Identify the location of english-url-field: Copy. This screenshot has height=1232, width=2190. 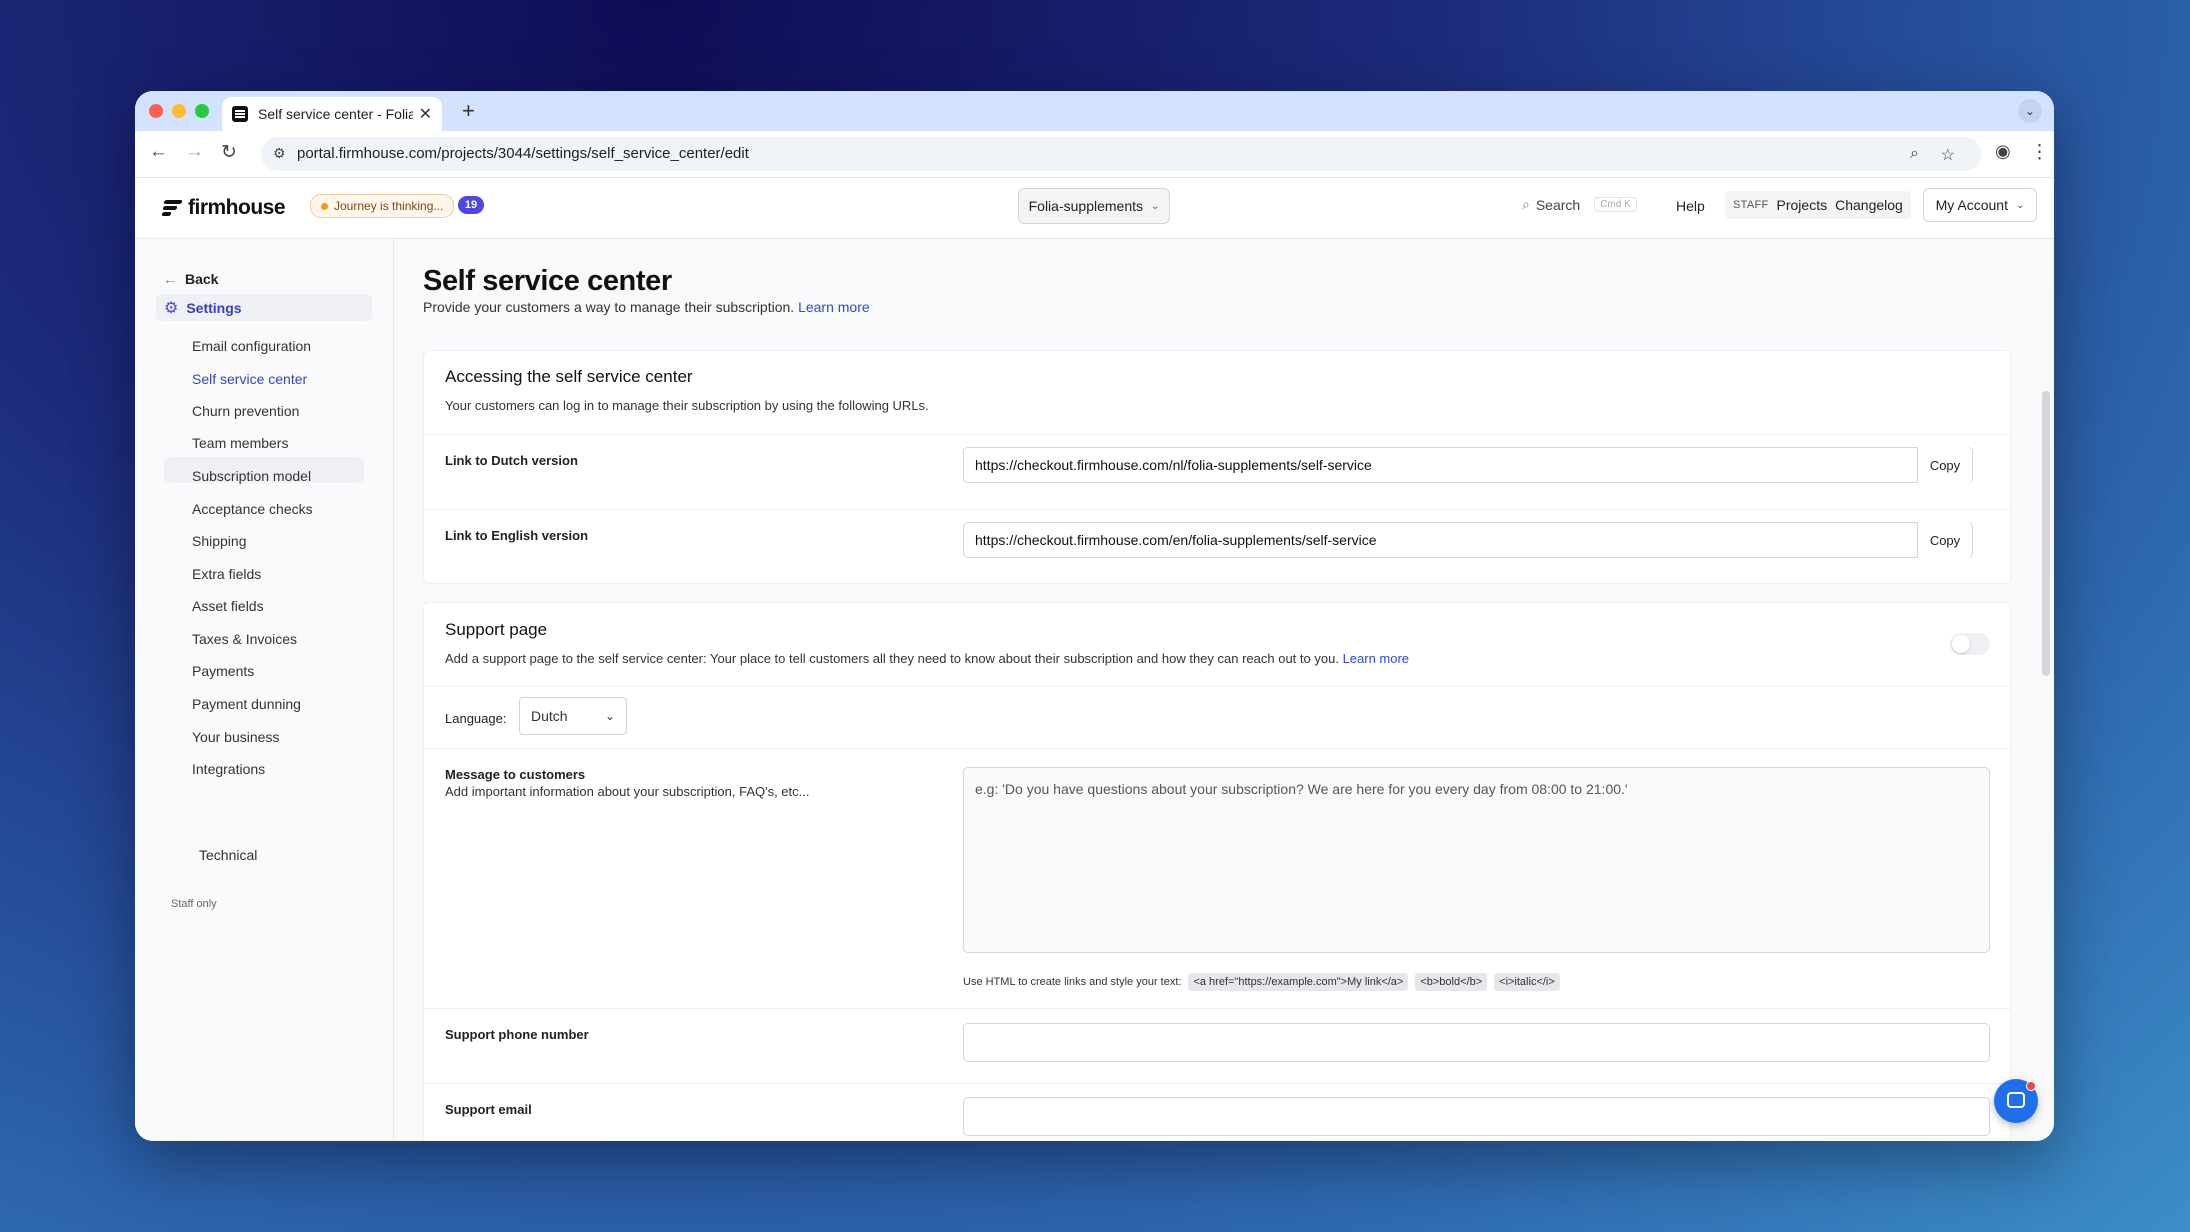
(1468, 540).